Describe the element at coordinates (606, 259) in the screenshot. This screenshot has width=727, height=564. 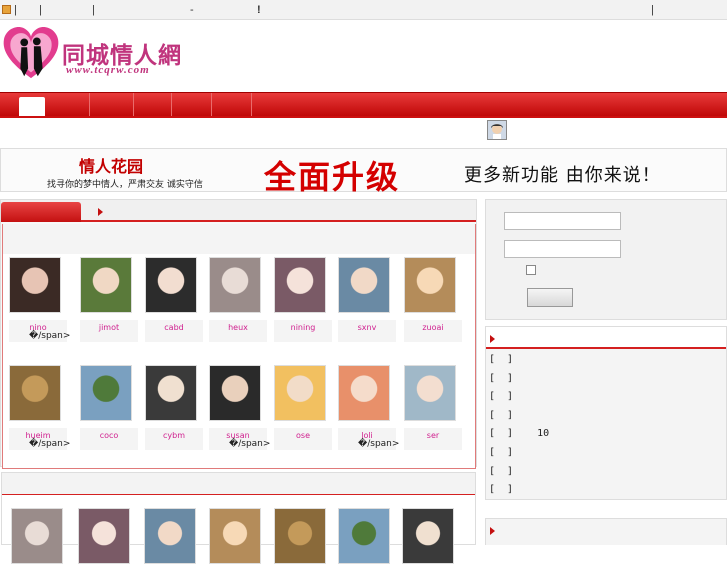
I see `login-panel` at that location.